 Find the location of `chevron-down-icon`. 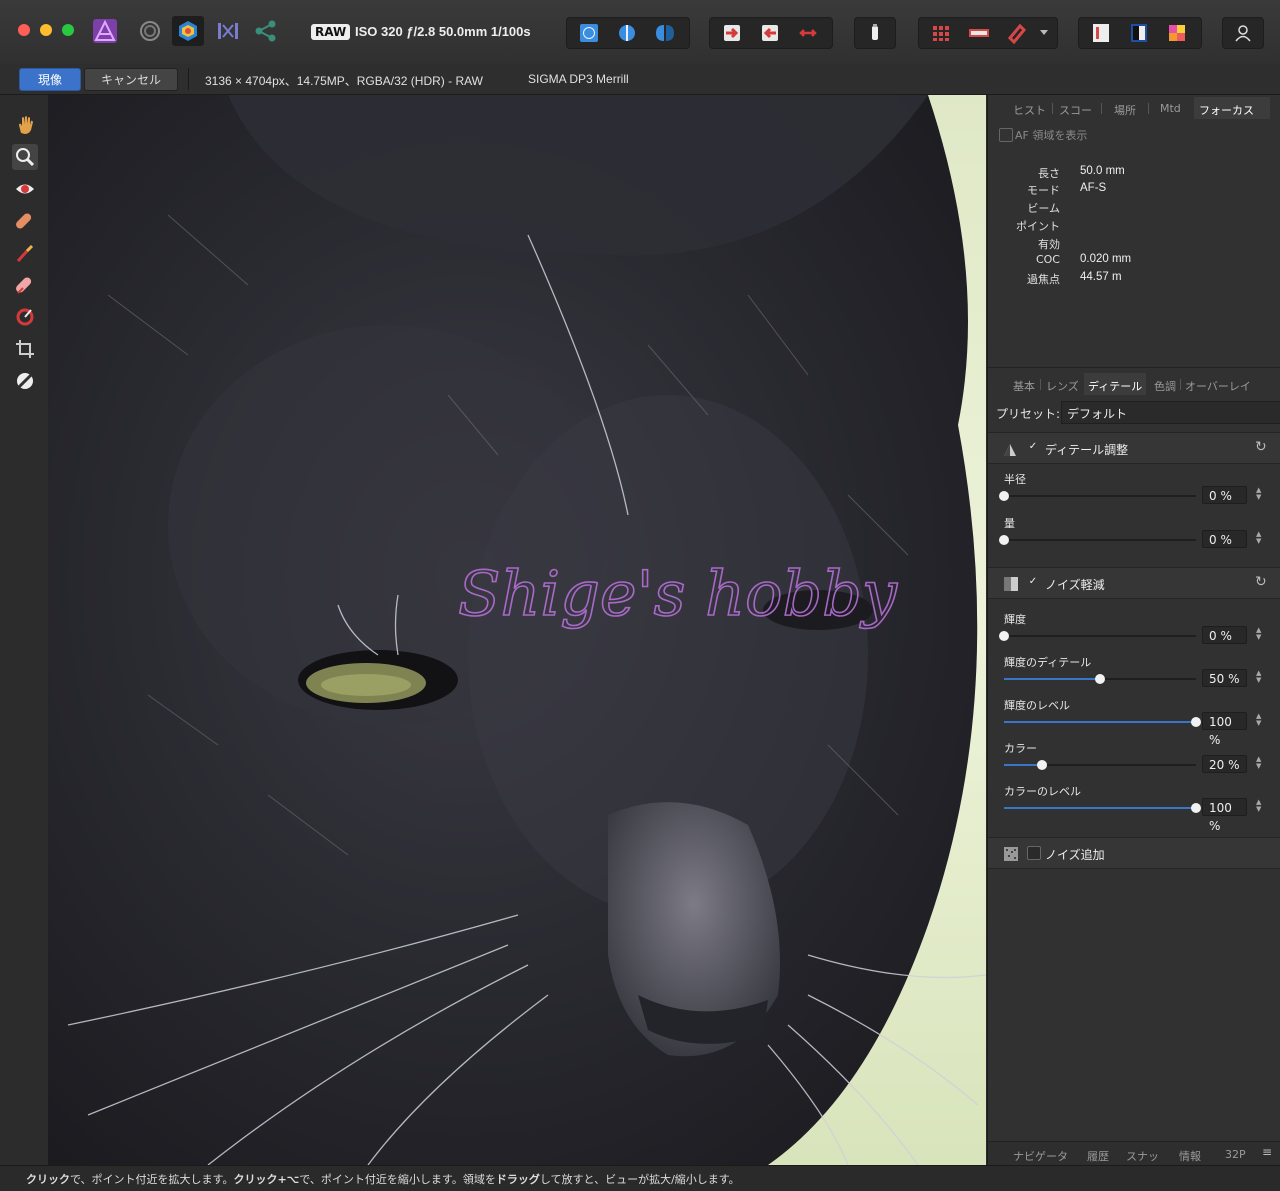

chevron-down-icon is located at coordinates (1044, 33).